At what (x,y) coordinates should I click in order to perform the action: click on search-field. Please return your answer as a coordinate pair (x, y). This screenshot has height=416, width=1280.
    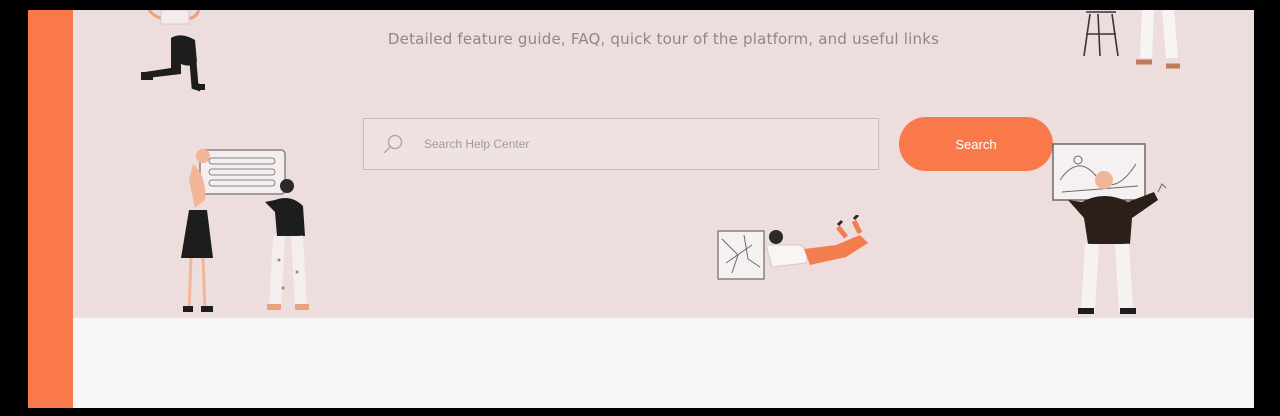
    Looking at the image, I should click on (621, 144).